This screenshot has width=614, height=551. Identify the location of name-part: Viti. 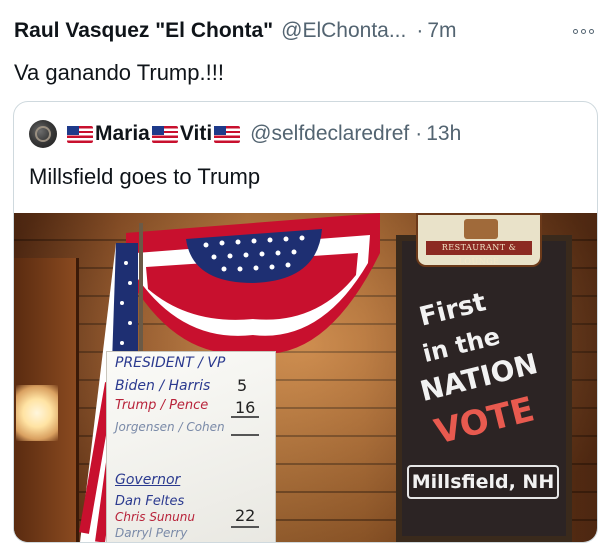
(196, 133).